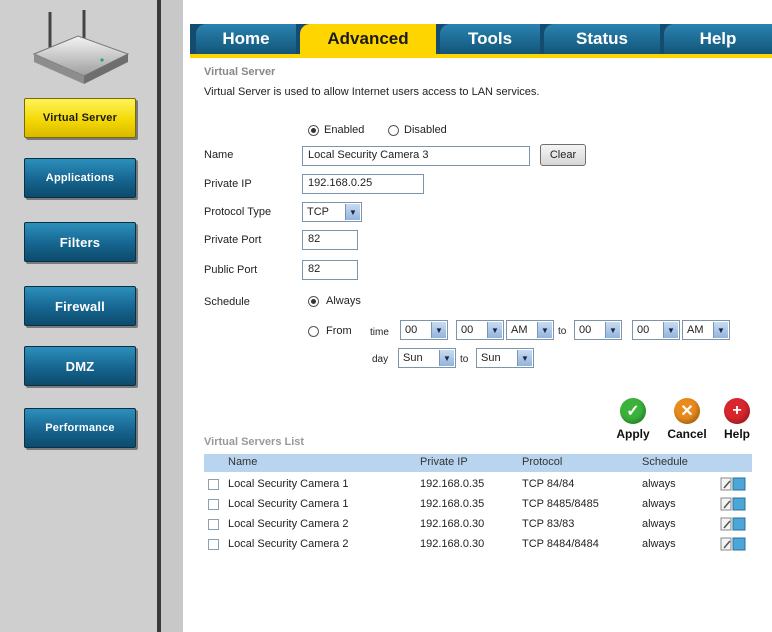 This screenshot has height=632, width=772. I want to click on sidebar-item-dmz: DMZ, so click(80, 366).